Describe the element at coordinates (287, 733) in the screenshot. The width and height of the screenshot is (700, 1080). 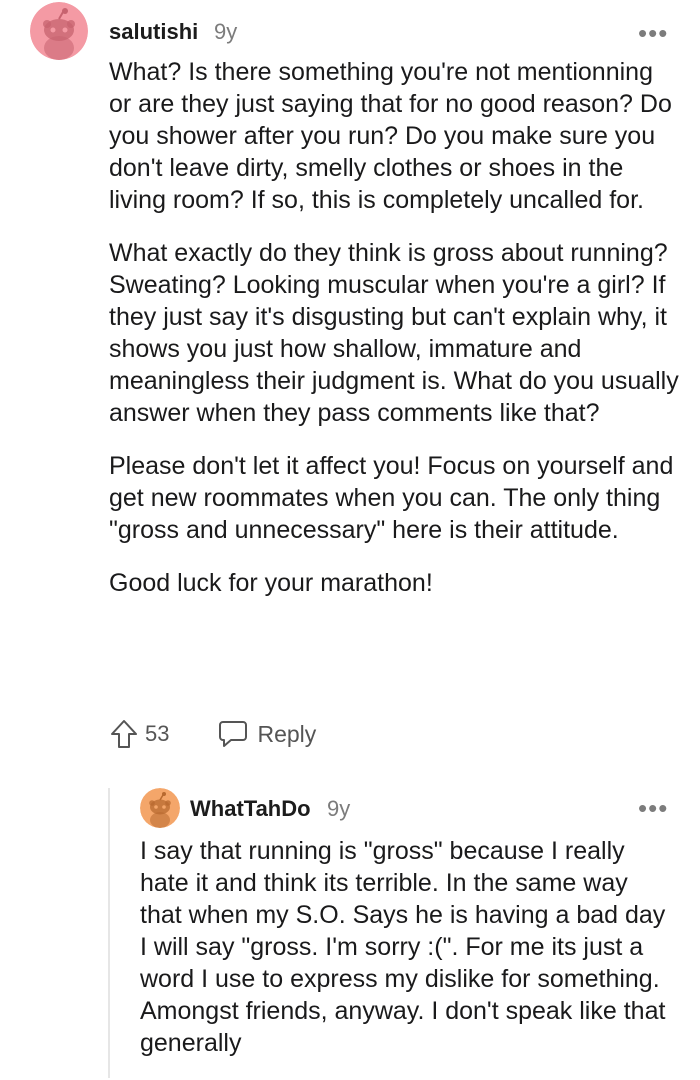
I see `reply-label: Reply` at that location.